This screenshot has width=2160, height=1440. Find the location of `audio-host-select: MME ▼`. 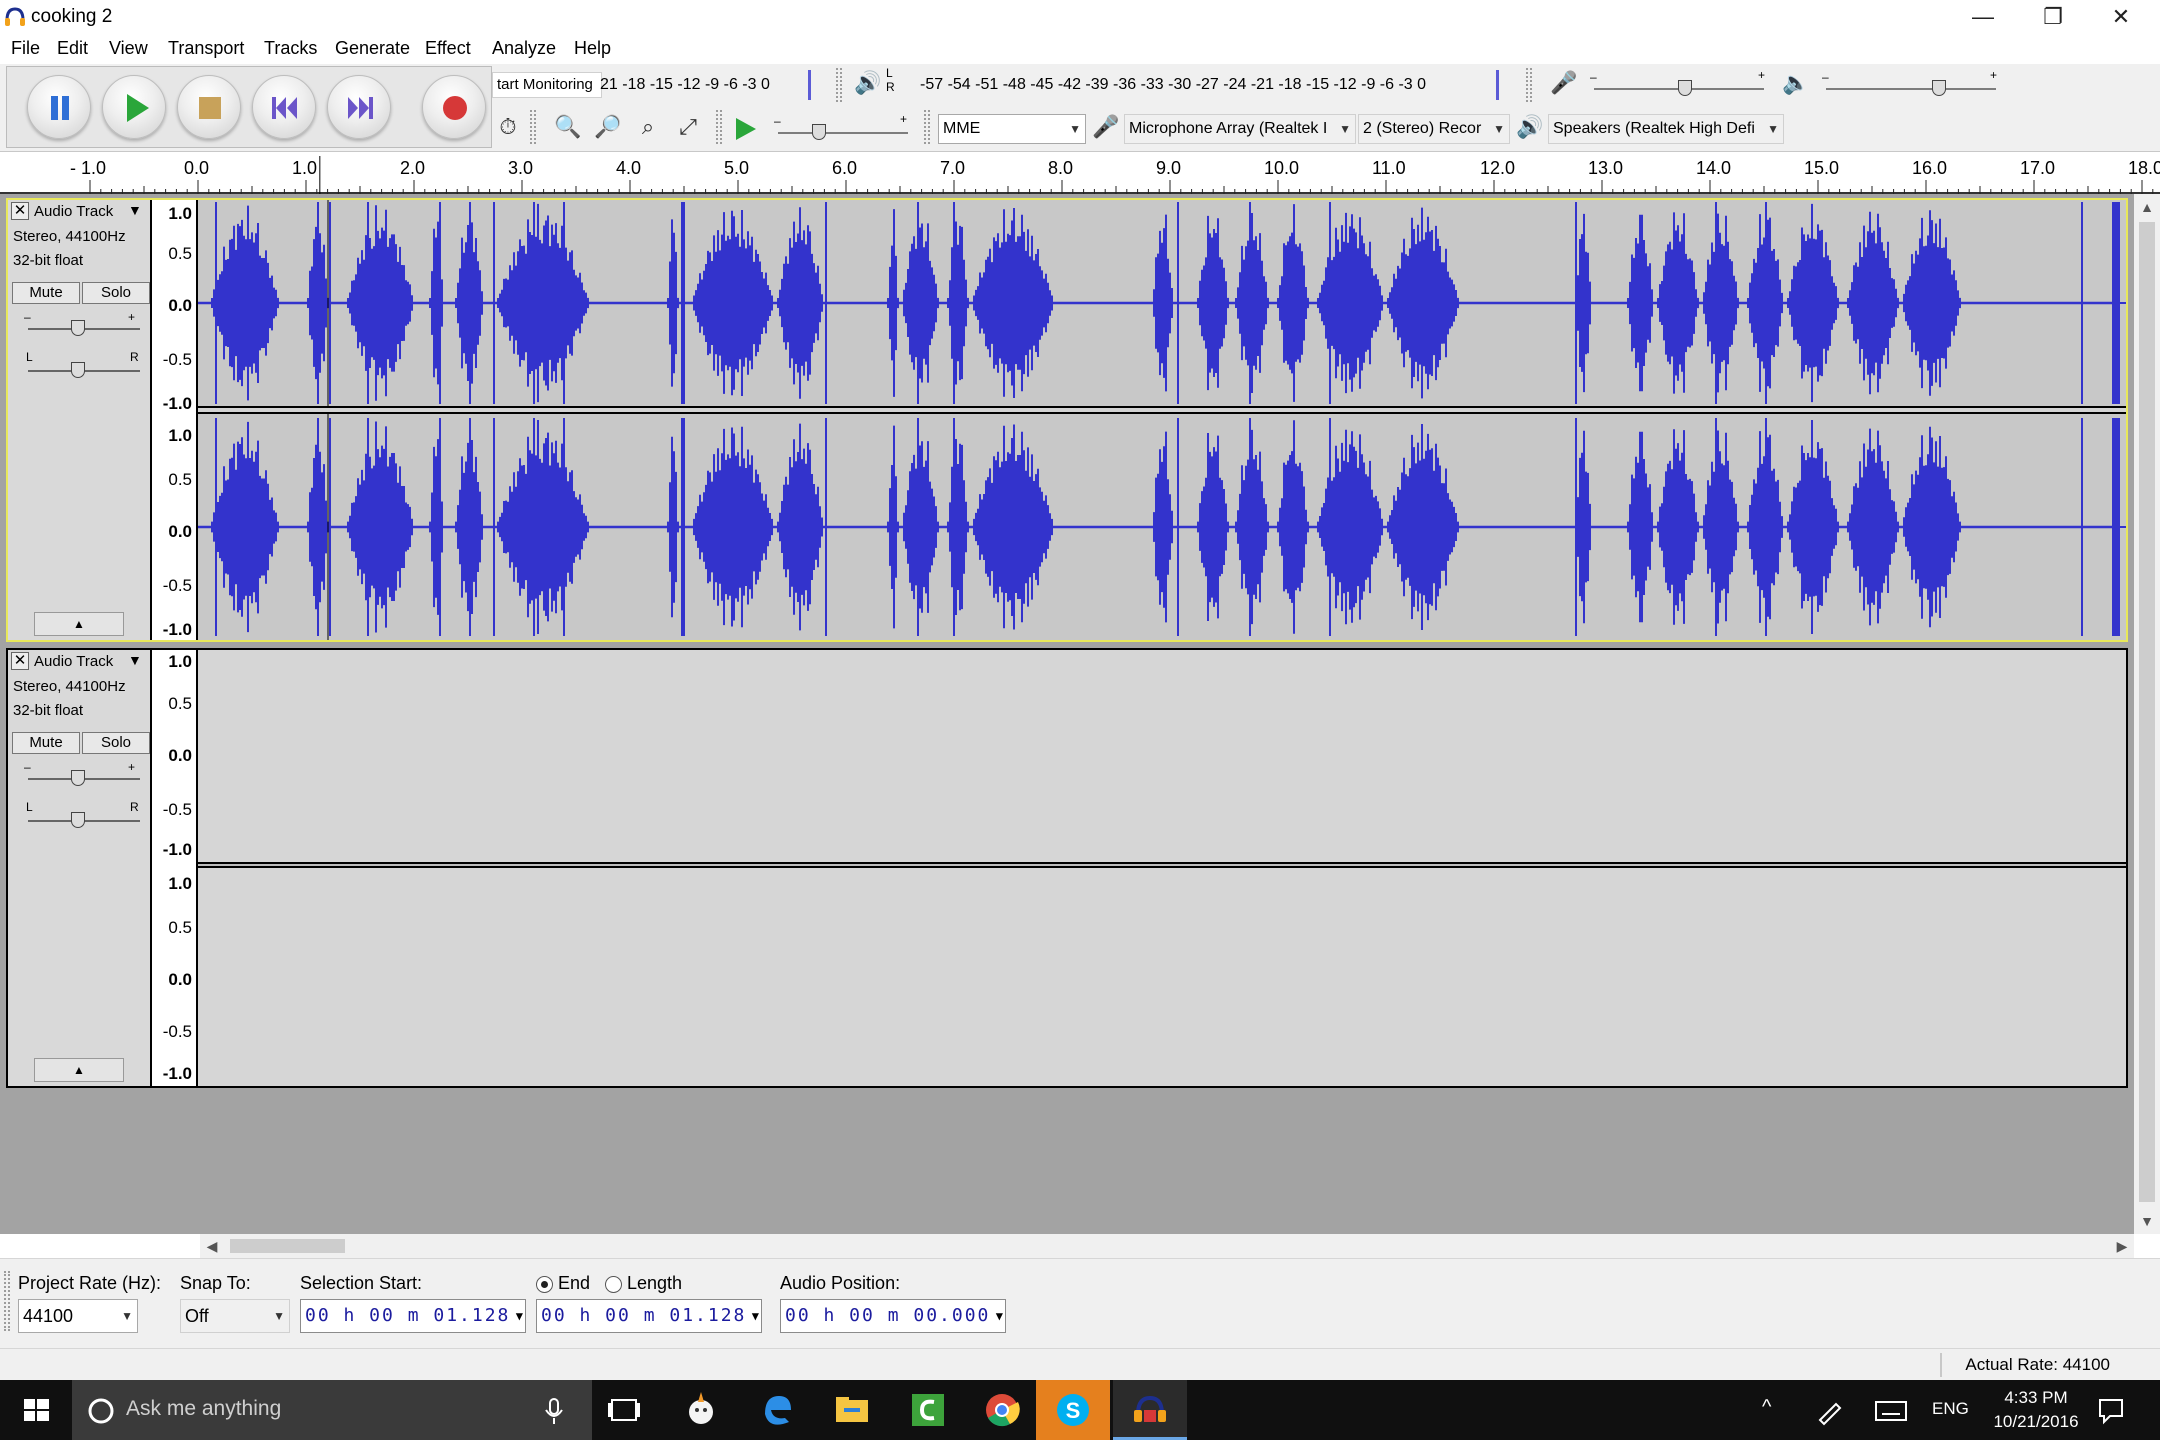

audio-host-select: MME ▼ is located at coordinates (1012, 129).